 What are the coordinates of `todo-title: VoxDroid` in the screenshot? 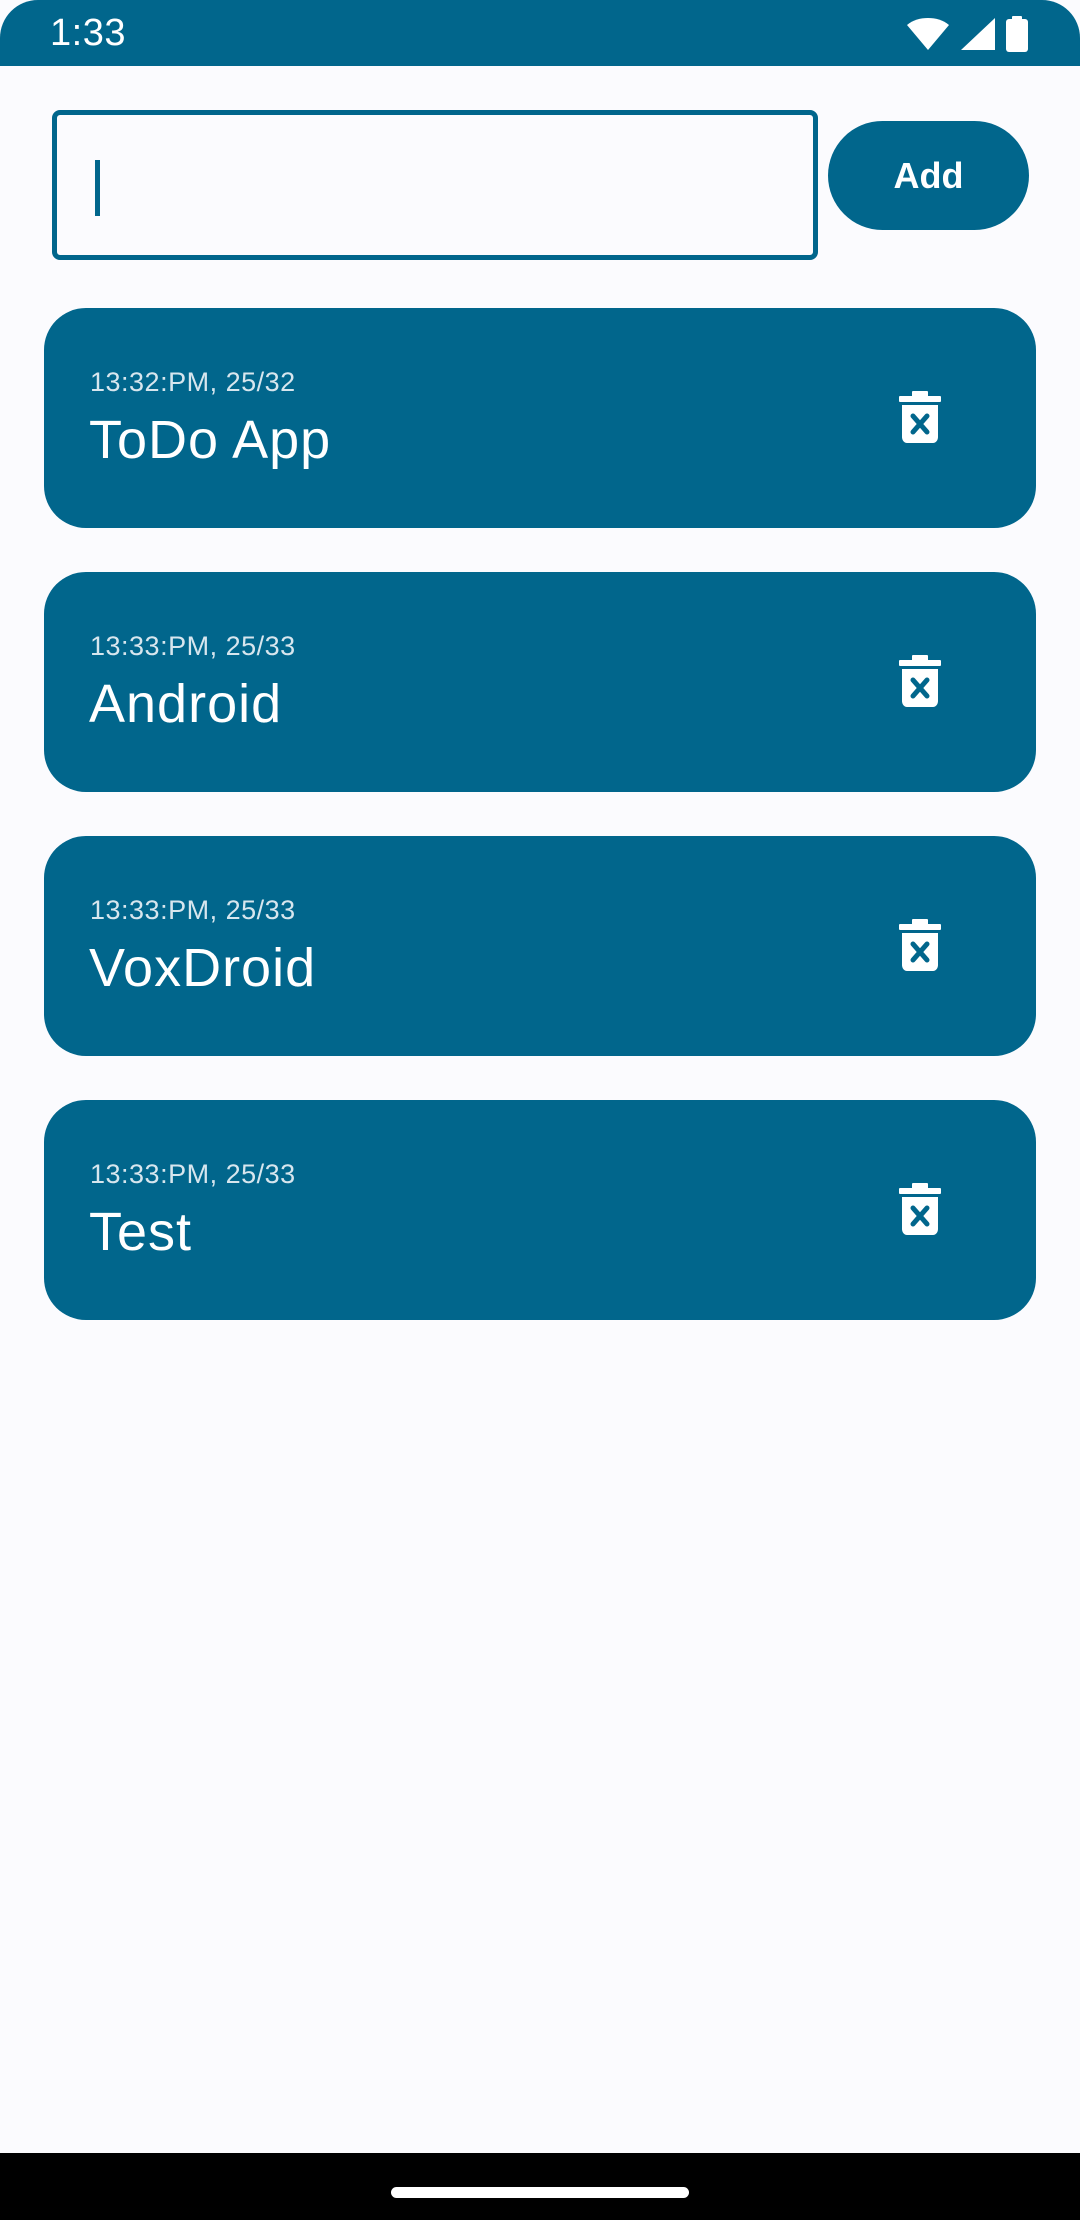 It's located at (203, 968).